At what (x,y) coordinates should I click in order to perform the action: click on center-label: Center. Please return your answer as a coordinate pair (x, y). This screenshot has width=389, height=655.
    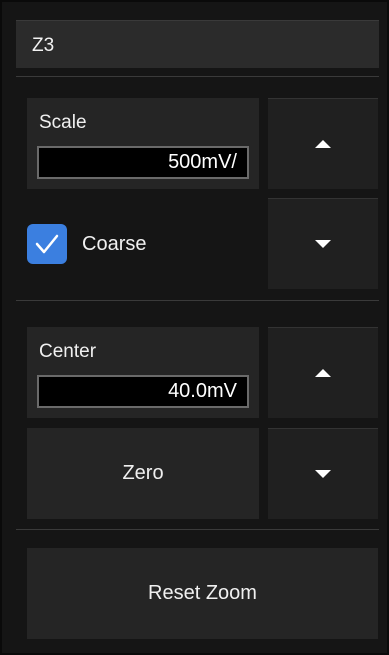
    Looking at the image, I should click on (68, 351).